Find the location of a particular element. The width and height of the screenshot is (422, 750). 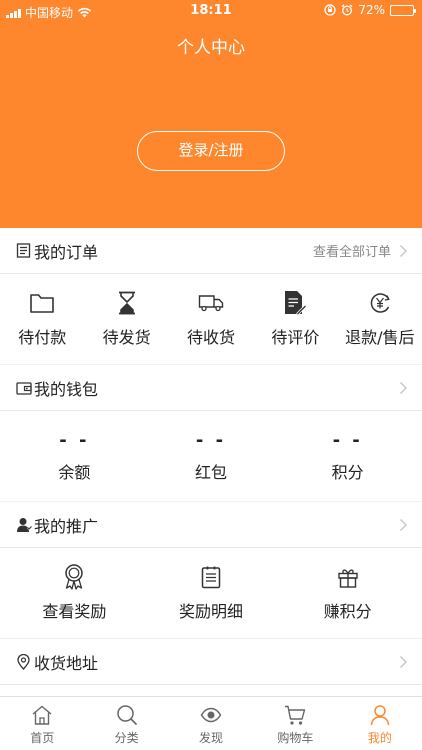

reward-details-label: 奖励明细 is located at coordinates (211, 611).